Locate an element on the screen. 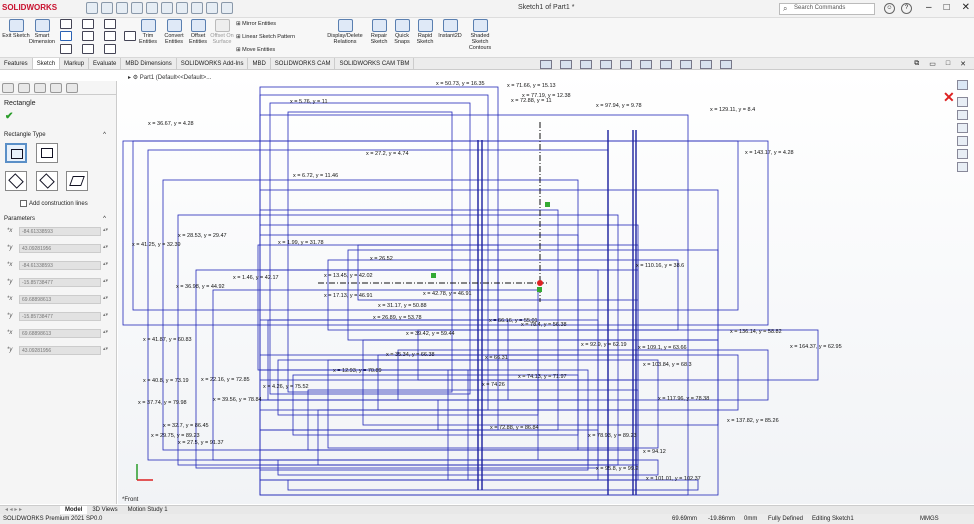 The image size is (974, 524). property-manager-tab-icon is located at coordinates (24, 88).